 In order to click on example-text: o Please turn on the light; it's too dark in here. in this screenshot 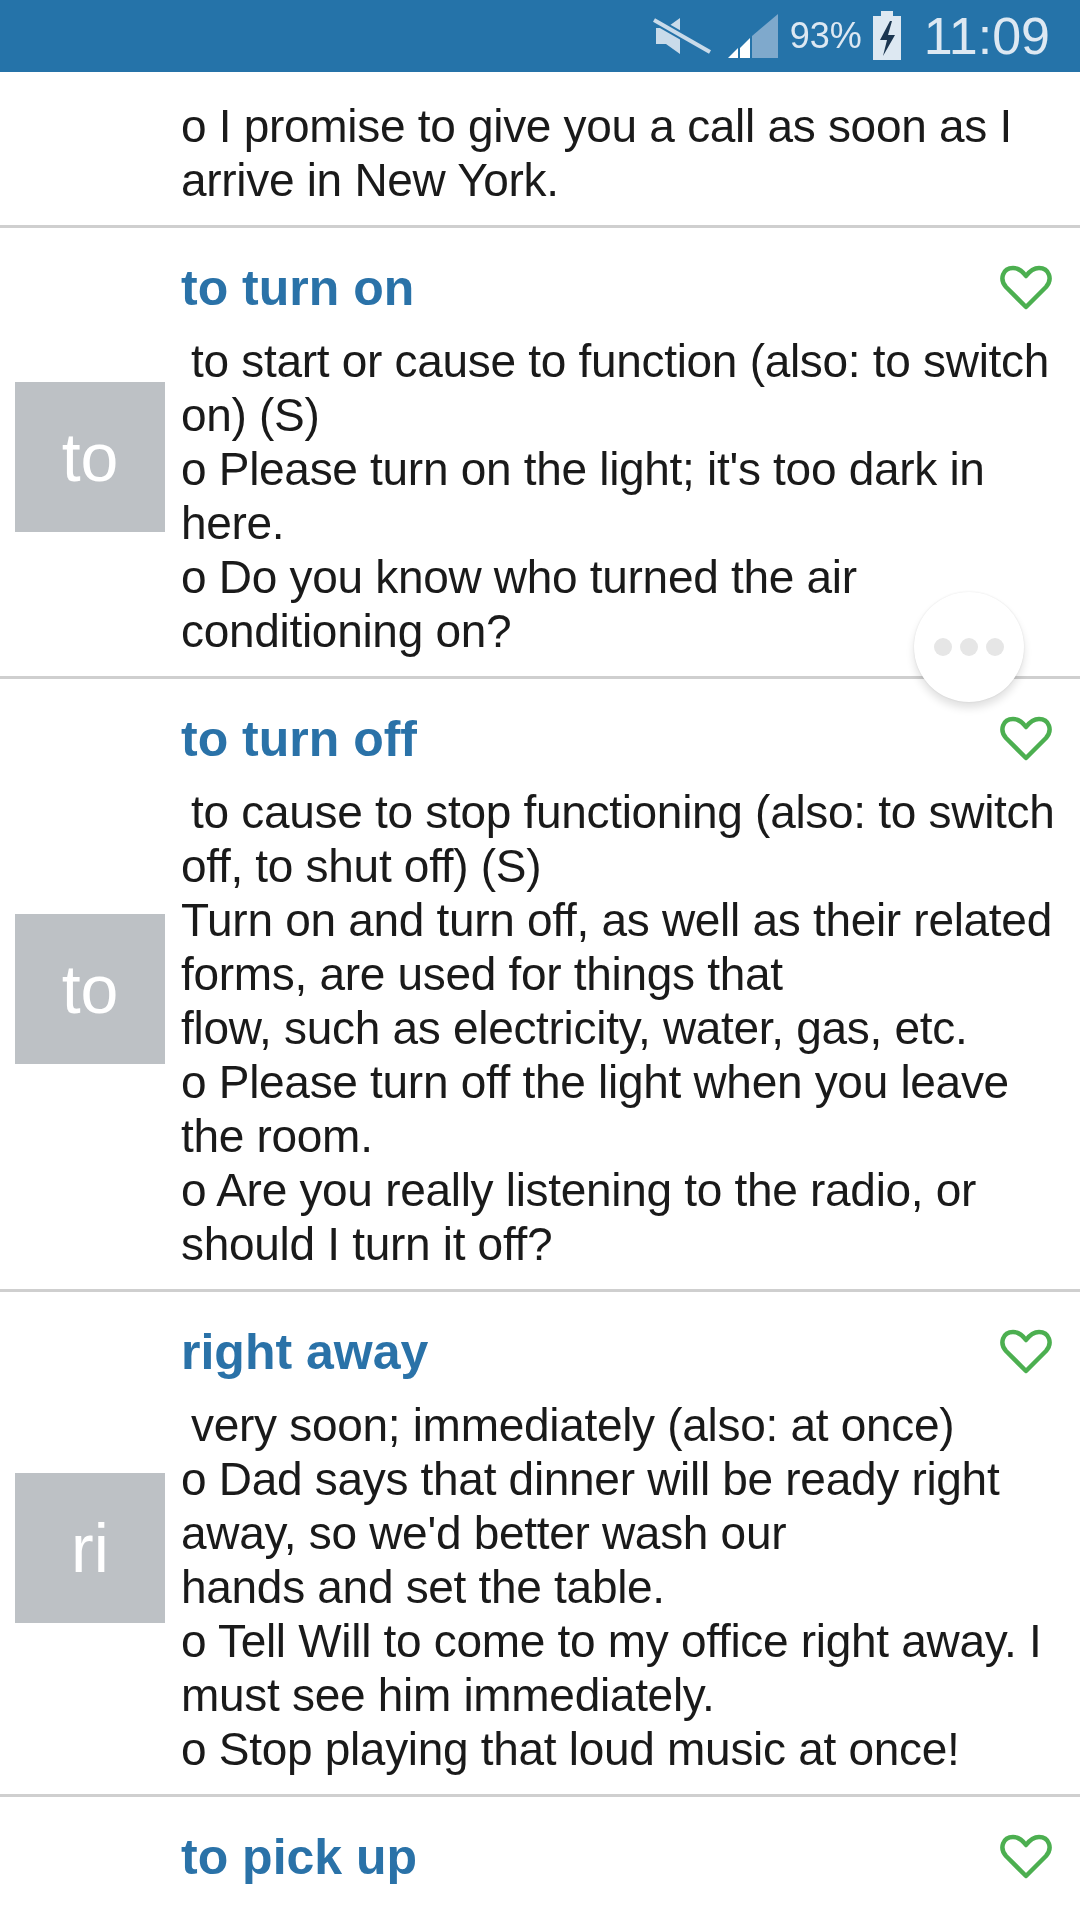, I will do `click(583, 496)`.